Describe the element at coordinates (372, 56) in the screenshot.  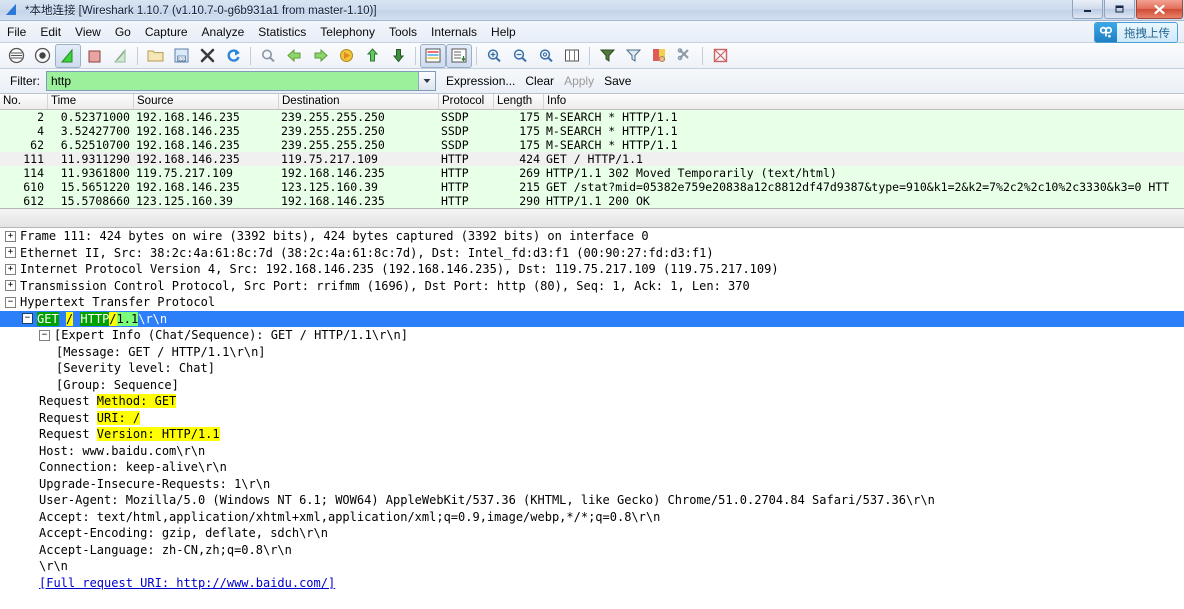
I see `go-first-packet-icon` at that location.